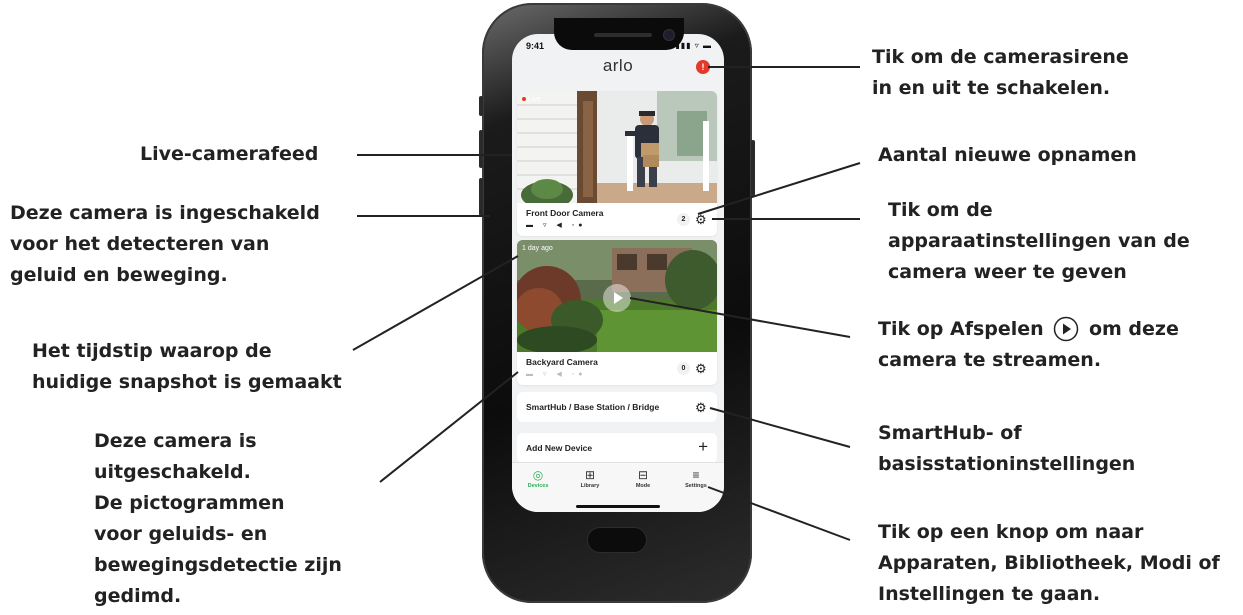 The image size is (1243, 615). I want to click on power-button, so click(753, 168).